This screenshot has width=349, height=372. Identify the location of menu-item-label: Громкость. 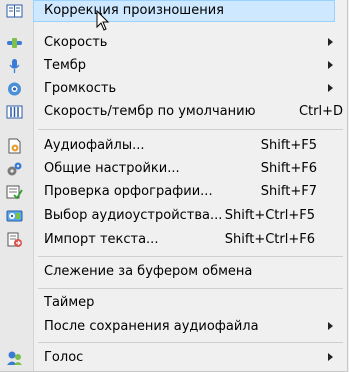
(80, 88).